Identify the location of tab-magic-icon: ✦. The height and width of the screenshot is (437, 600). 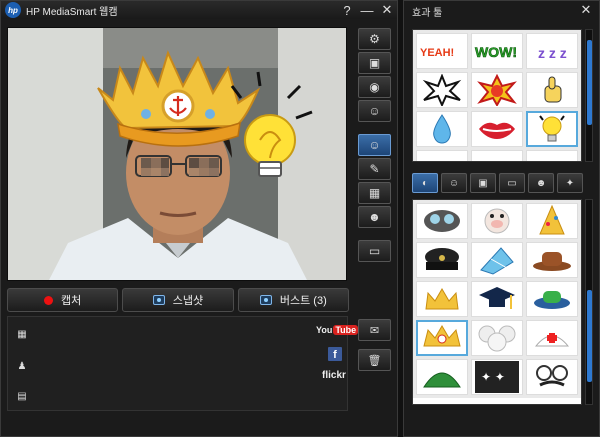
(570, 183).